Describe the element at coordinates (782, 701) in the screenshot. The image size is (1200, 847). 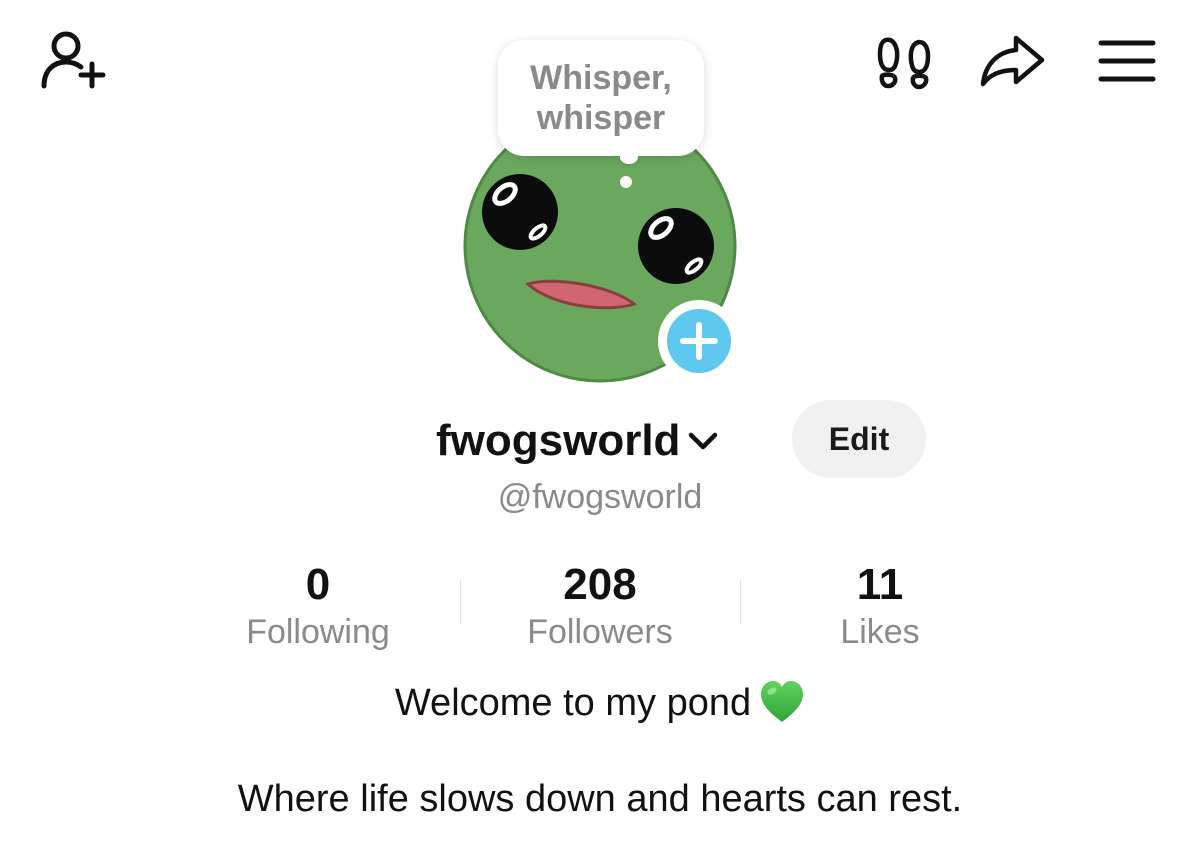
I see `green-heart-icon` at that location.